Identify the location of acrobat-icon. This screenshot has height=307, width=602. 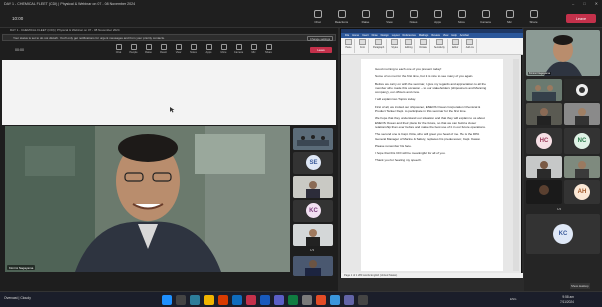
(251, 300).